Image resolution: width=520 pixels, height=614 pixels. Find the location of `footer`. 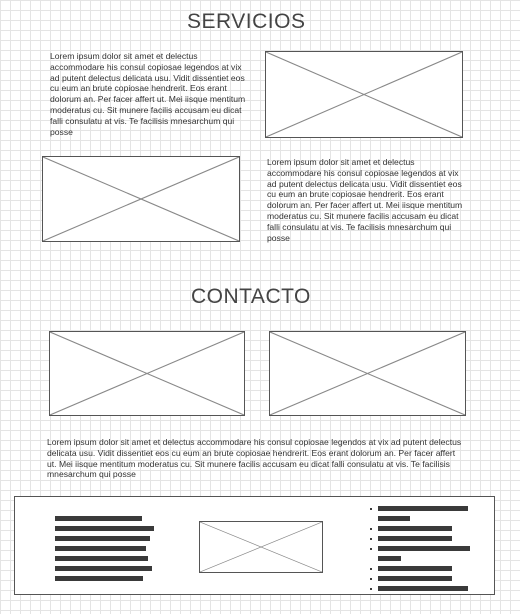

footer is located at coordinates (254, 545).